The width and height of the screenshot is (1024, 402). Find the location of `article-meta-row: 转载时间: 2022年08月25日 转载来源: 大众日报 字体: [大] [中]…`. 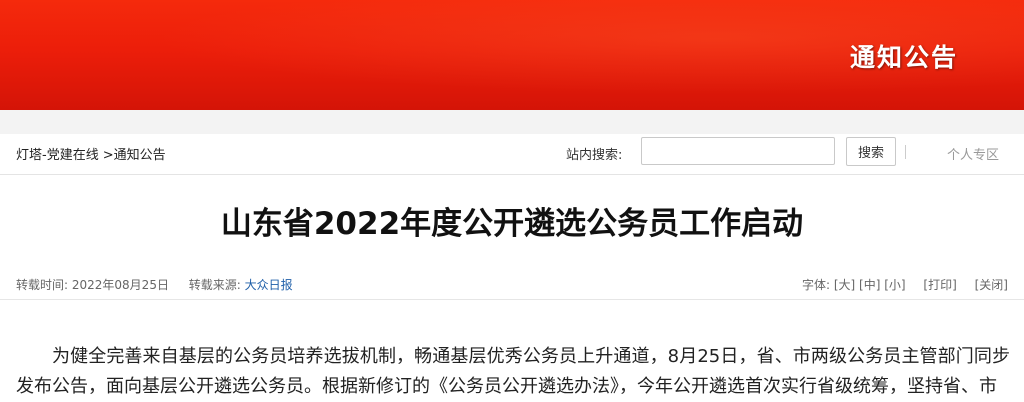

article-meta-row: 转载时间: 2022年08月25日 转载来源: 大众日报 字体: [大] [中]… is located at coordinates (512, 284).